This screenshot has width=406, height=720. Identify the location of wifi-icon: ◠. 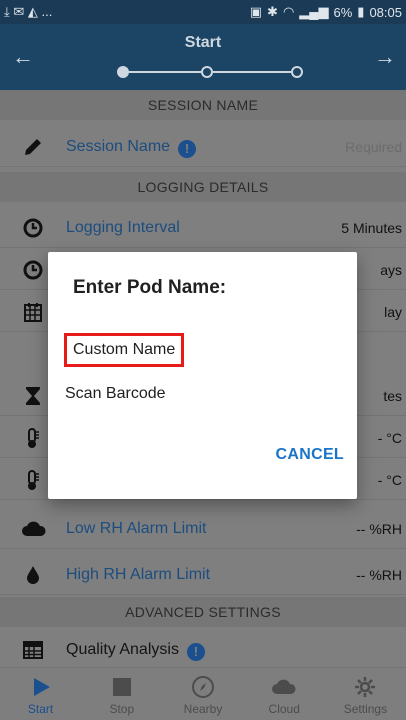
(288, 11).